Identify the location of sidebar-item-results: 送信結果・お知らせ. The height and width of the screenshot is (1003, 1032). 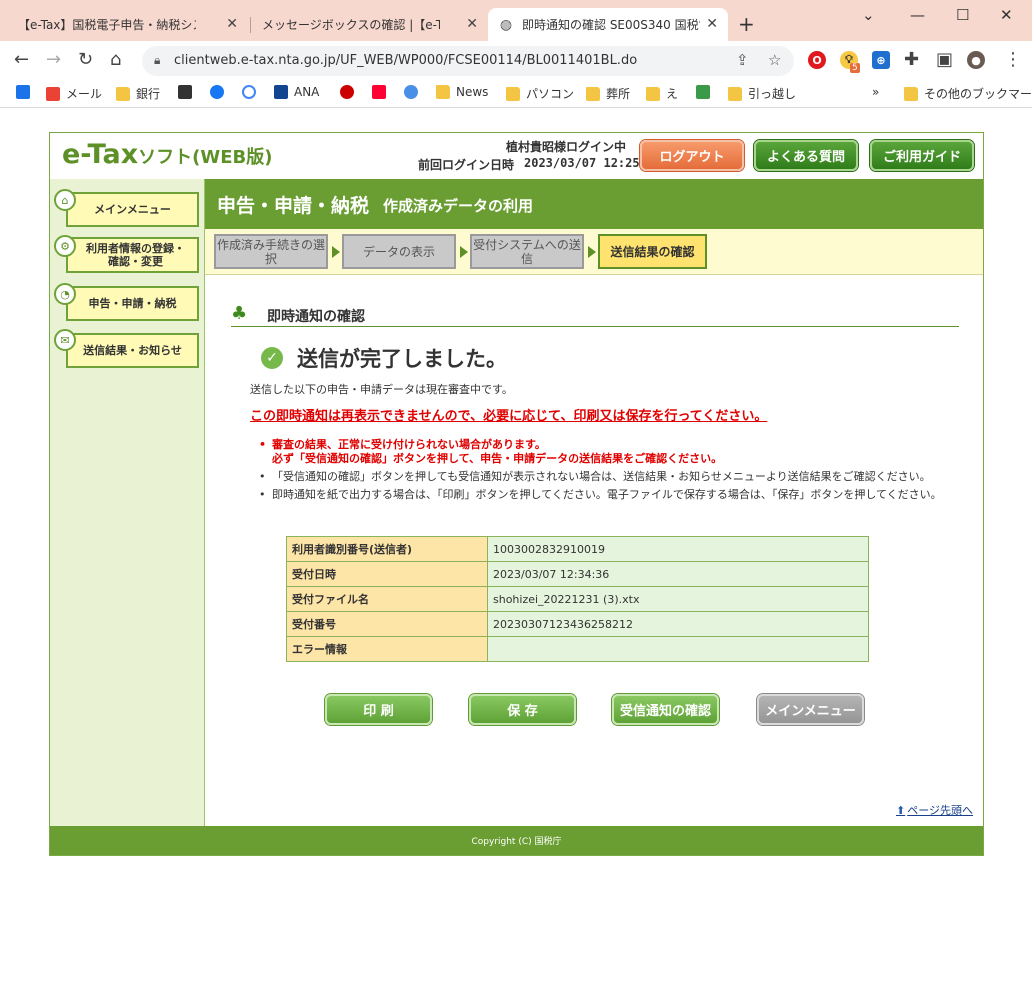
(132, 350).